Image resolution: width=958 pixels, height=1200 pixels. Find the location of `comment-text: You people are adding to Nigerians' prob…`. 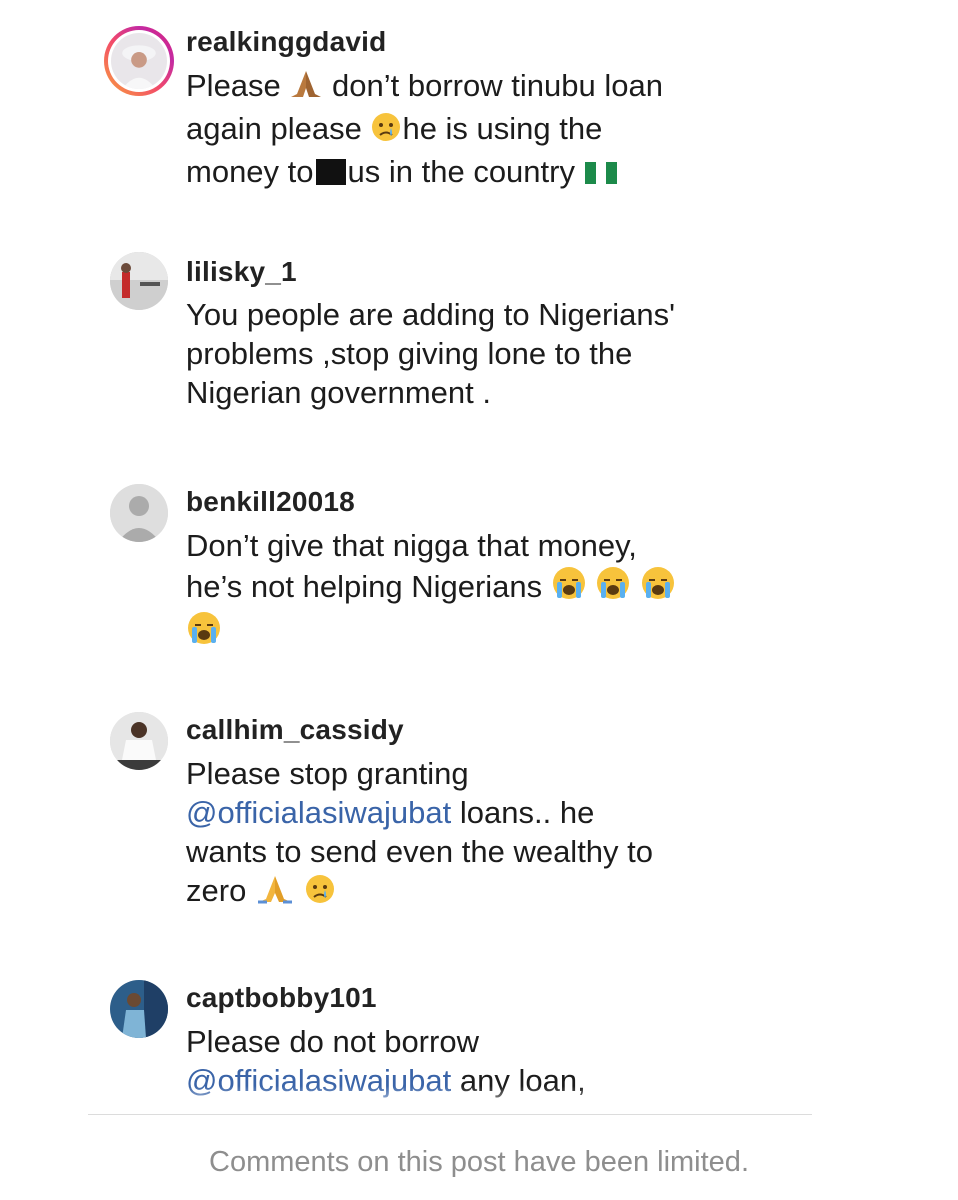

comment-text: You people are adding to Nigerians' prob… is located at coordinates (431, 353).